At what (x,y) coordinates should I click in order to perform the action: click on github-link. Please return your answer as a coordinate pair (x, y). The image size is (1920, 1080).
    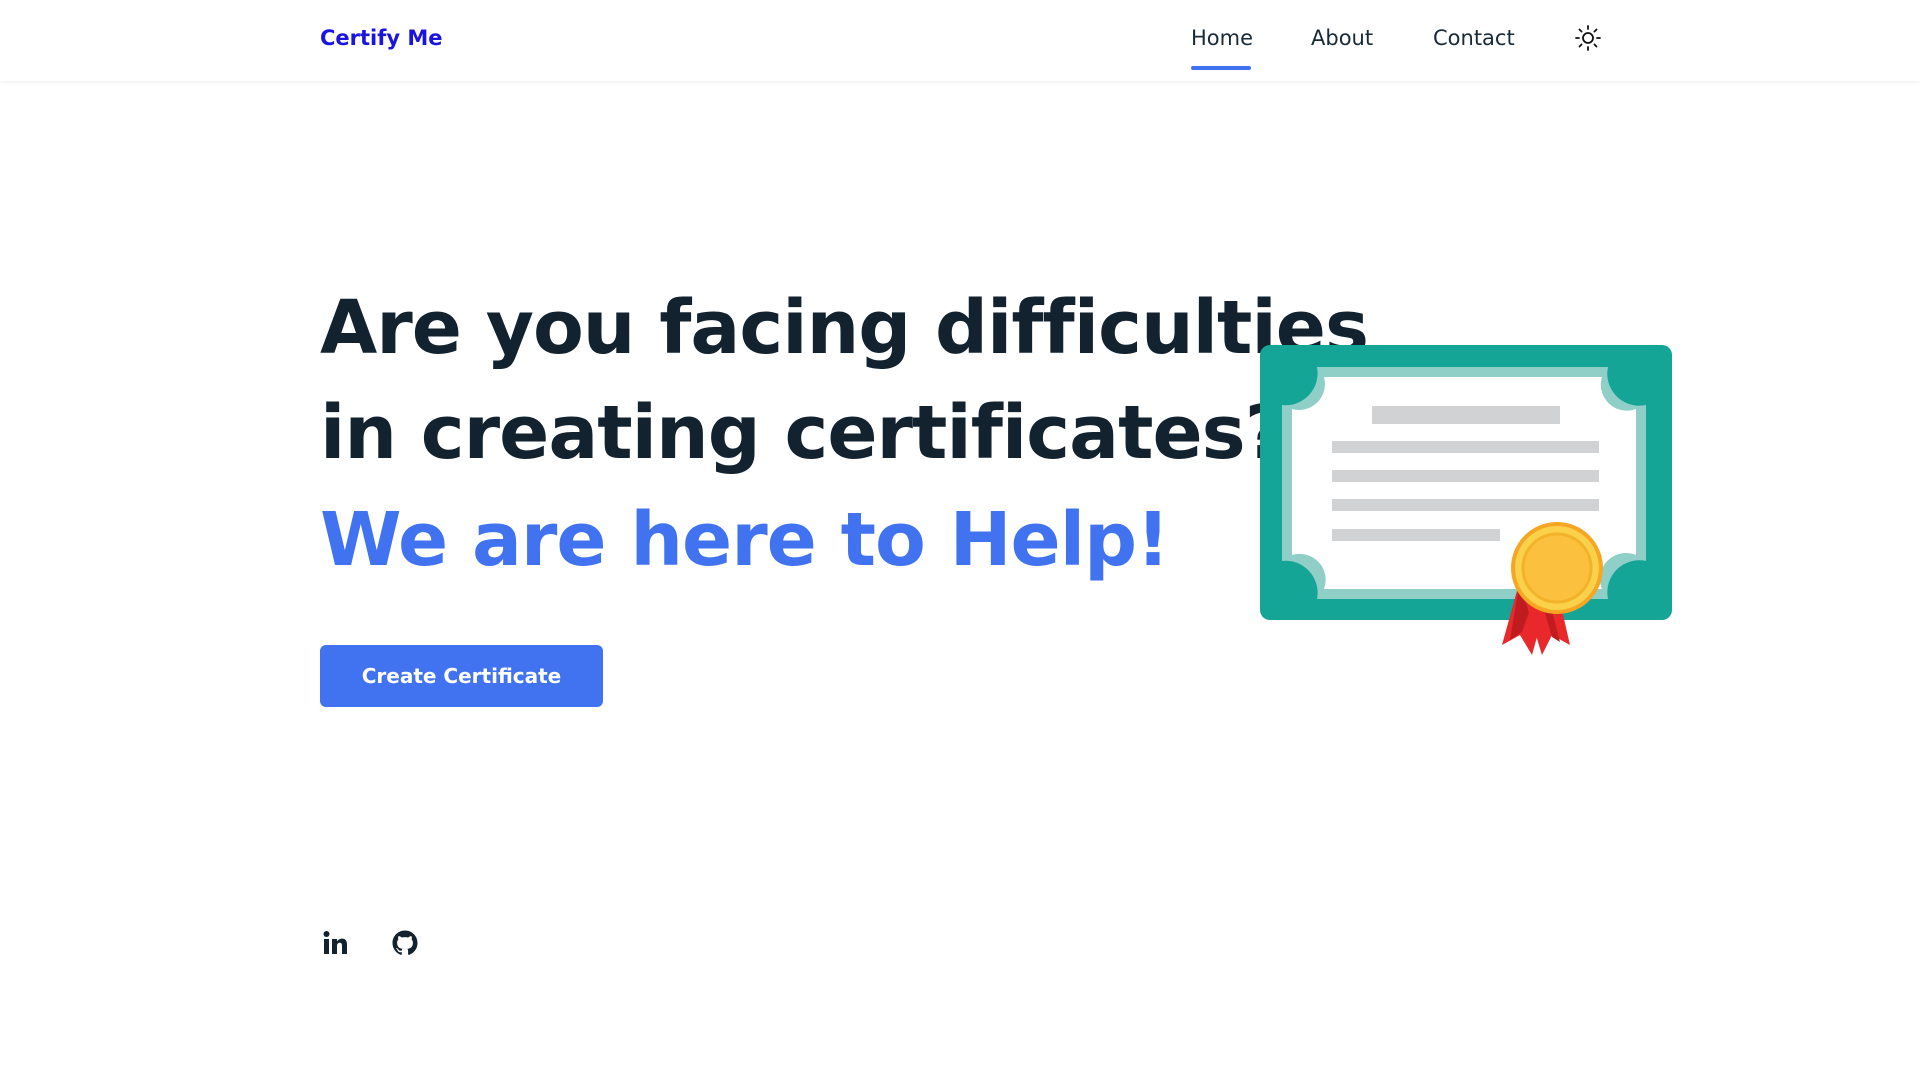
    Looking at the image, I should click on (405, 943).